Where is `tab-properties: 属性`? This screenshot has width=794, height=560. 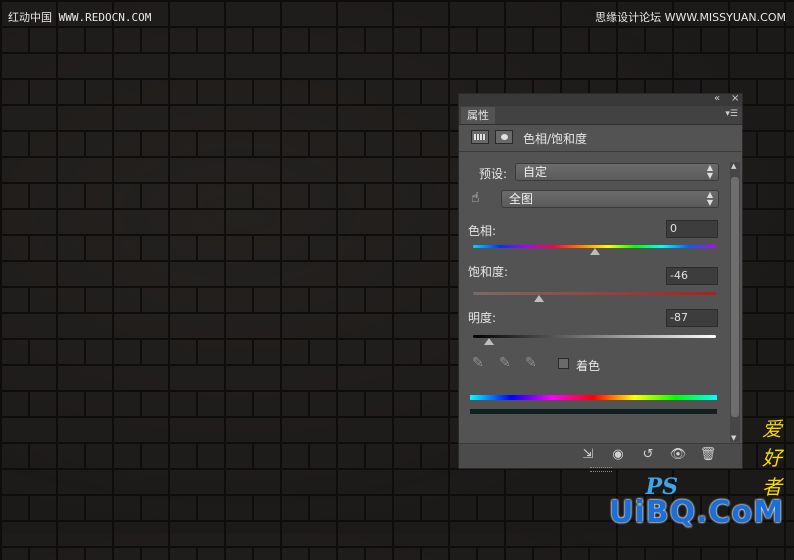 tab-properties: 属性 is located at coordinates (478, 115).